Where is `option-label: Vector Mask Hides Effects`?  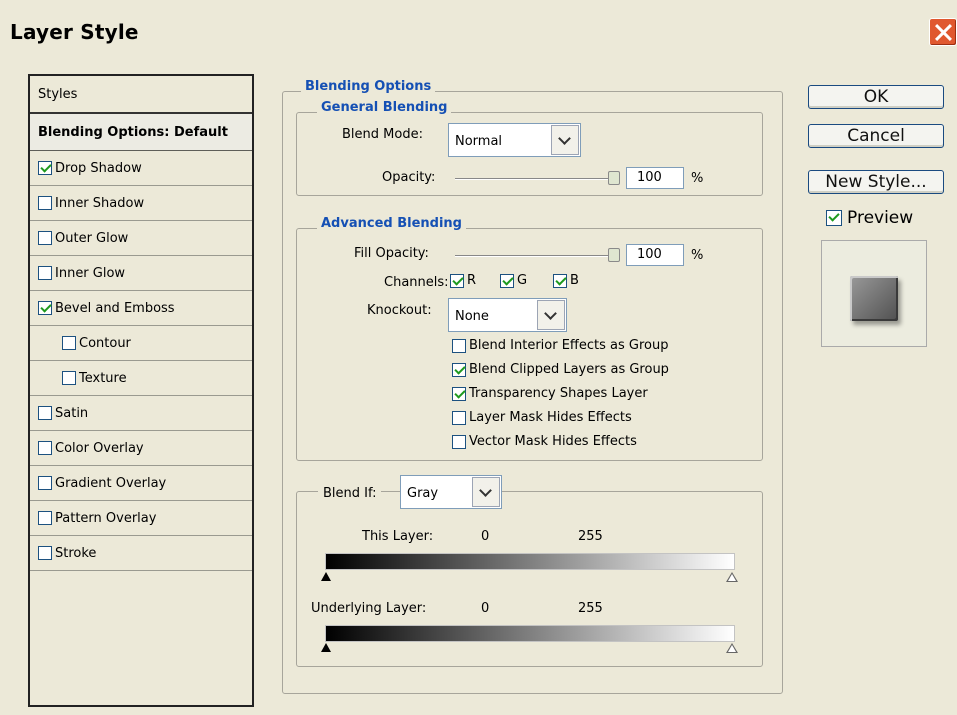
option-label: Vector Mask Hides Effects is located at coordinates (553, 441).